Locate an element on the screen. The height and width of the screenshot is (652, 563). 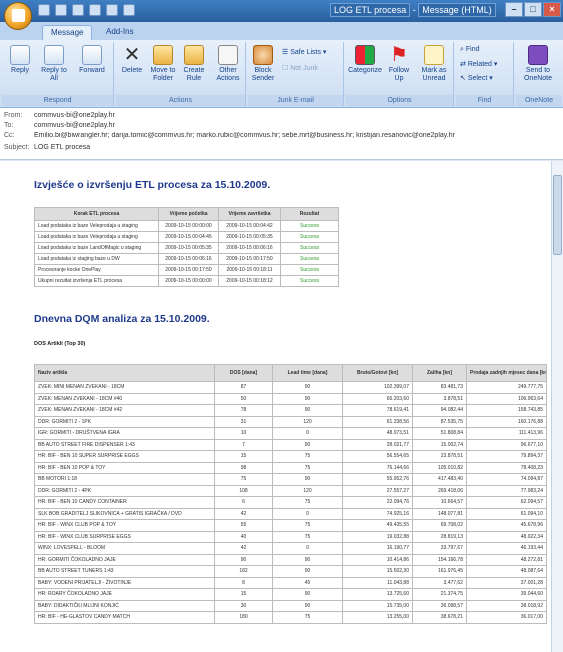
group-onenote: Send to OneNote OneNote is located at coordinates (539, 74).